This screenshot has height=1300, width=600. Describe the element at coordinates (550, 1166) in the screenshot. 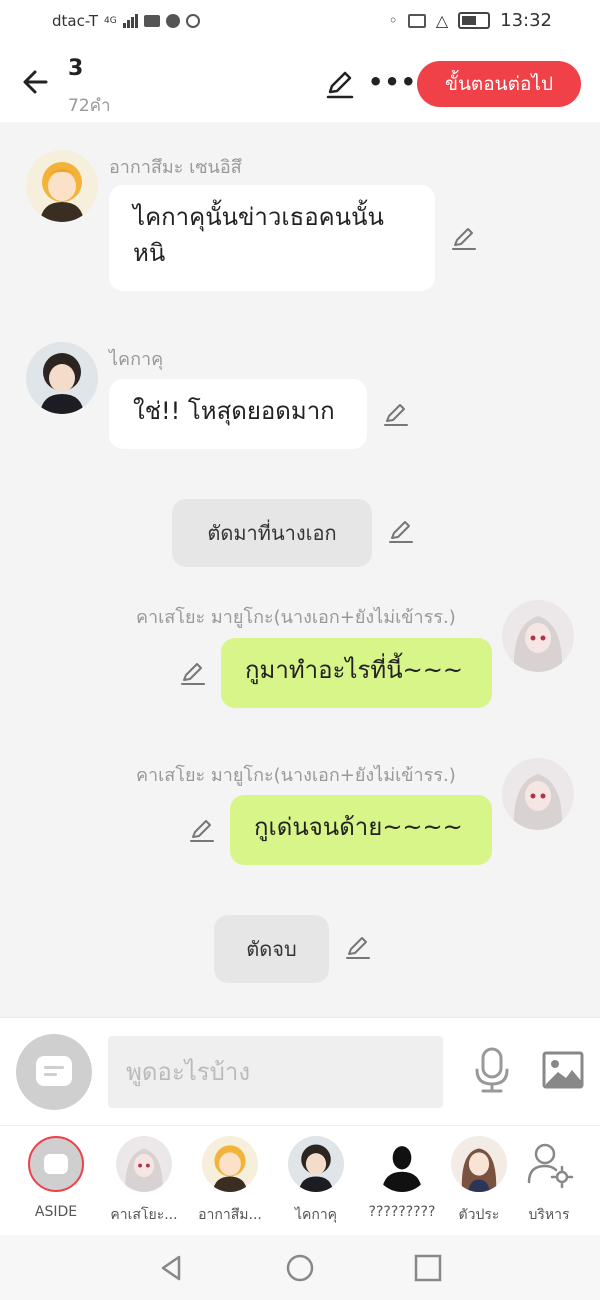

I see `person-gear-icon` at that location.